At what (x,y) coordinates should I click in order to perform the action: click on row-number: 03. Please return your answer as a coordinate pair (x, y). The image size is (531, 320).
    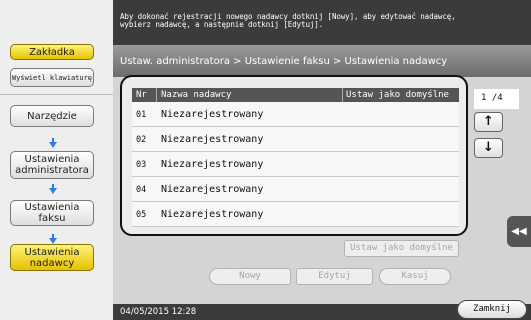
    Looking at the image, I should click on (141, 165).